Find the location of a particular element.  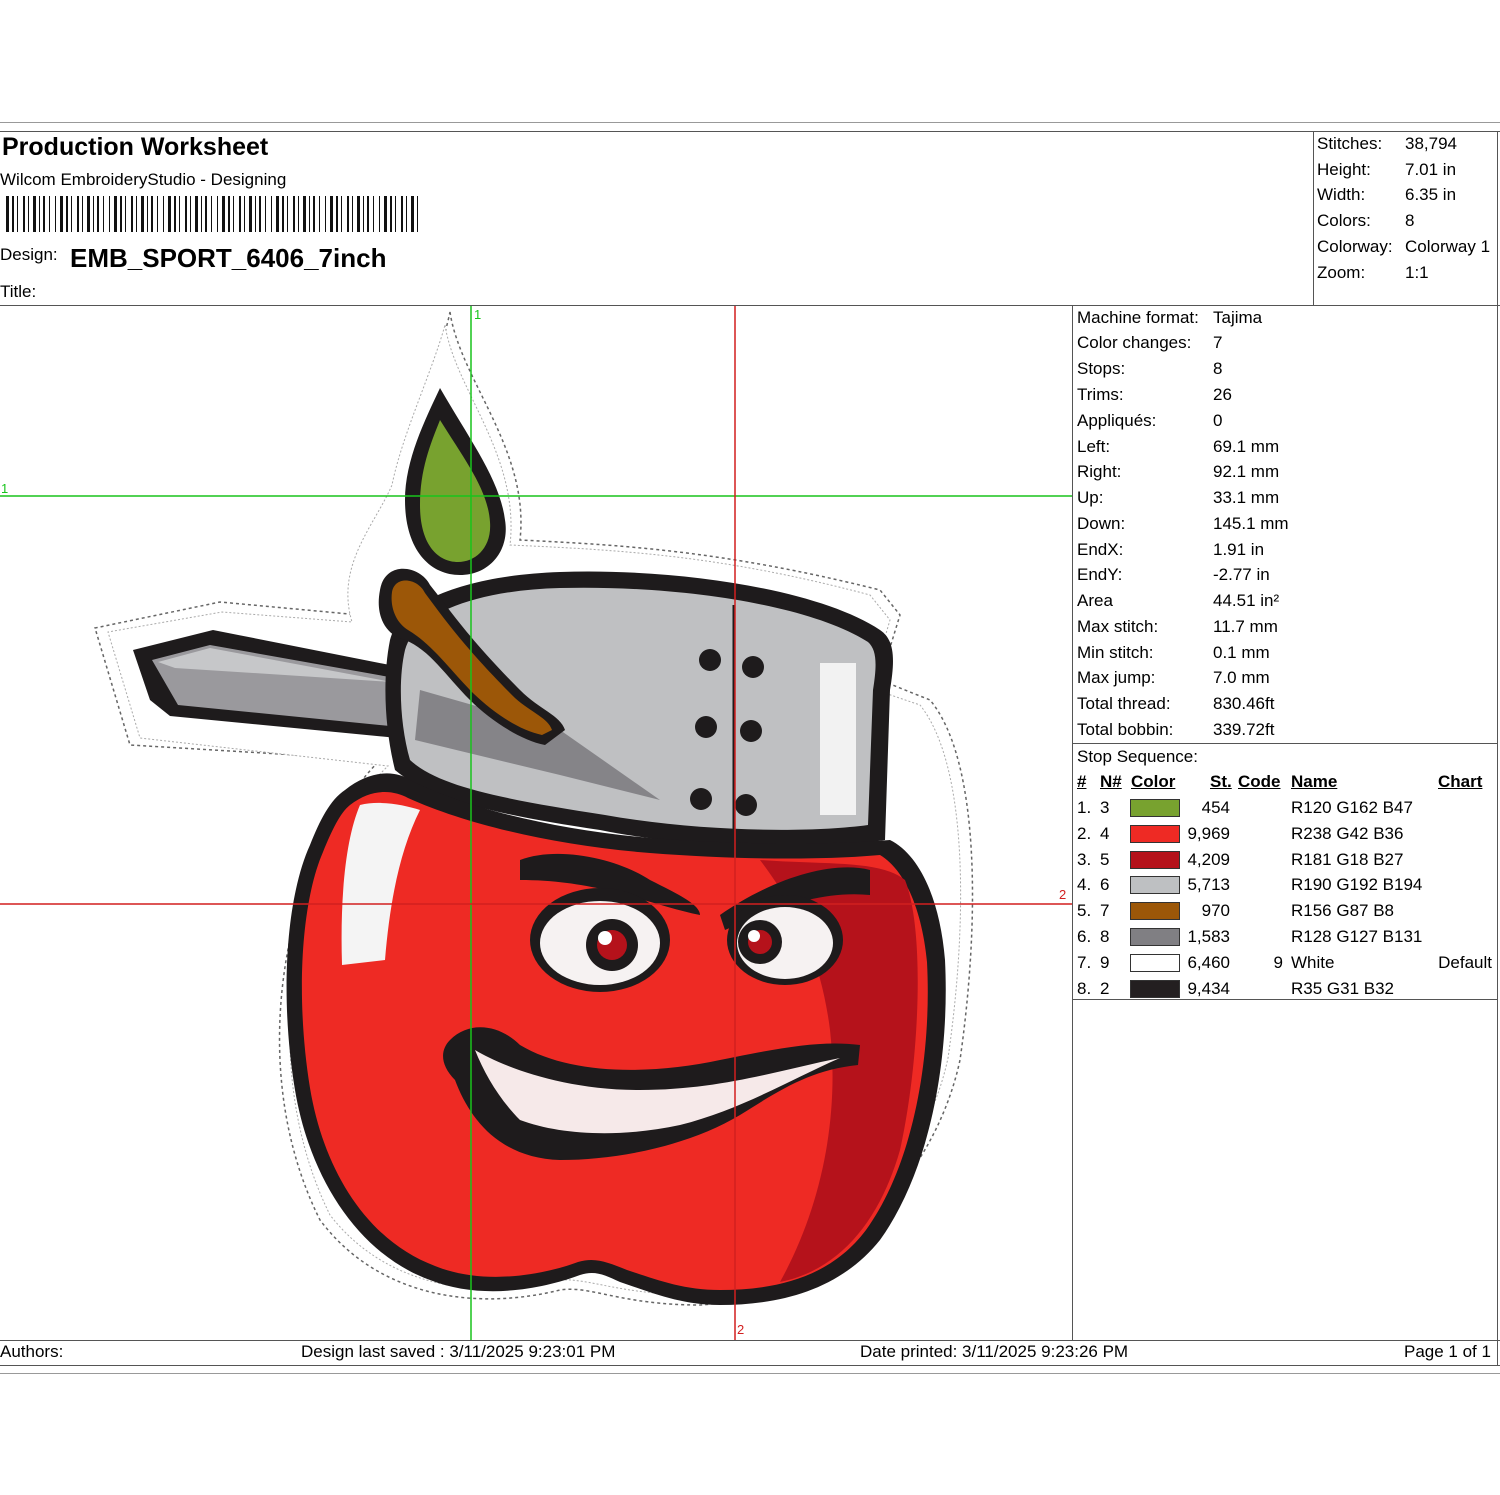

summary-label: Zoom: is located at coordinates (1341, 272).